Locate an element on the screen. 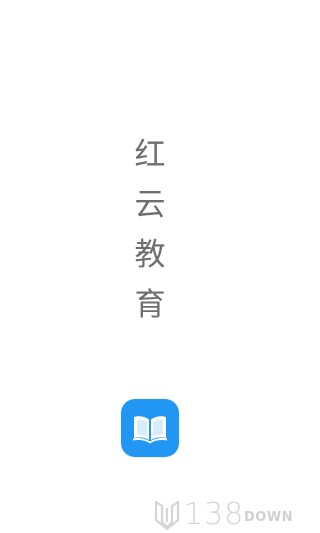 The height and width of the screenshot is (533, 320). watermark-number: 138 is located at coordinates (214, 514).